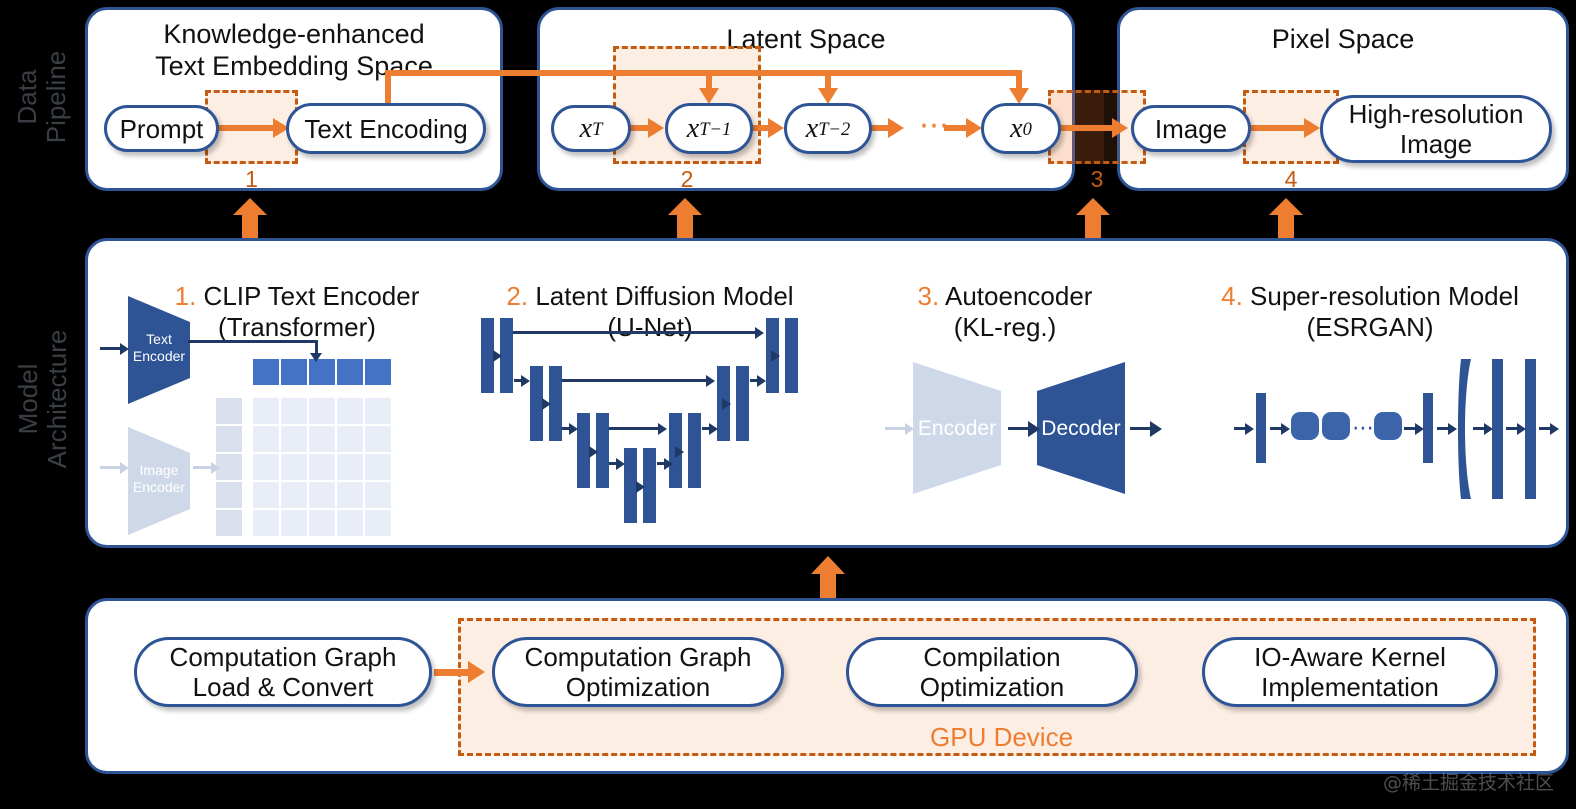 This screenshot has width=1576, height=809. I want to click on clip-text-output-arrow-head, so click(316, 357).